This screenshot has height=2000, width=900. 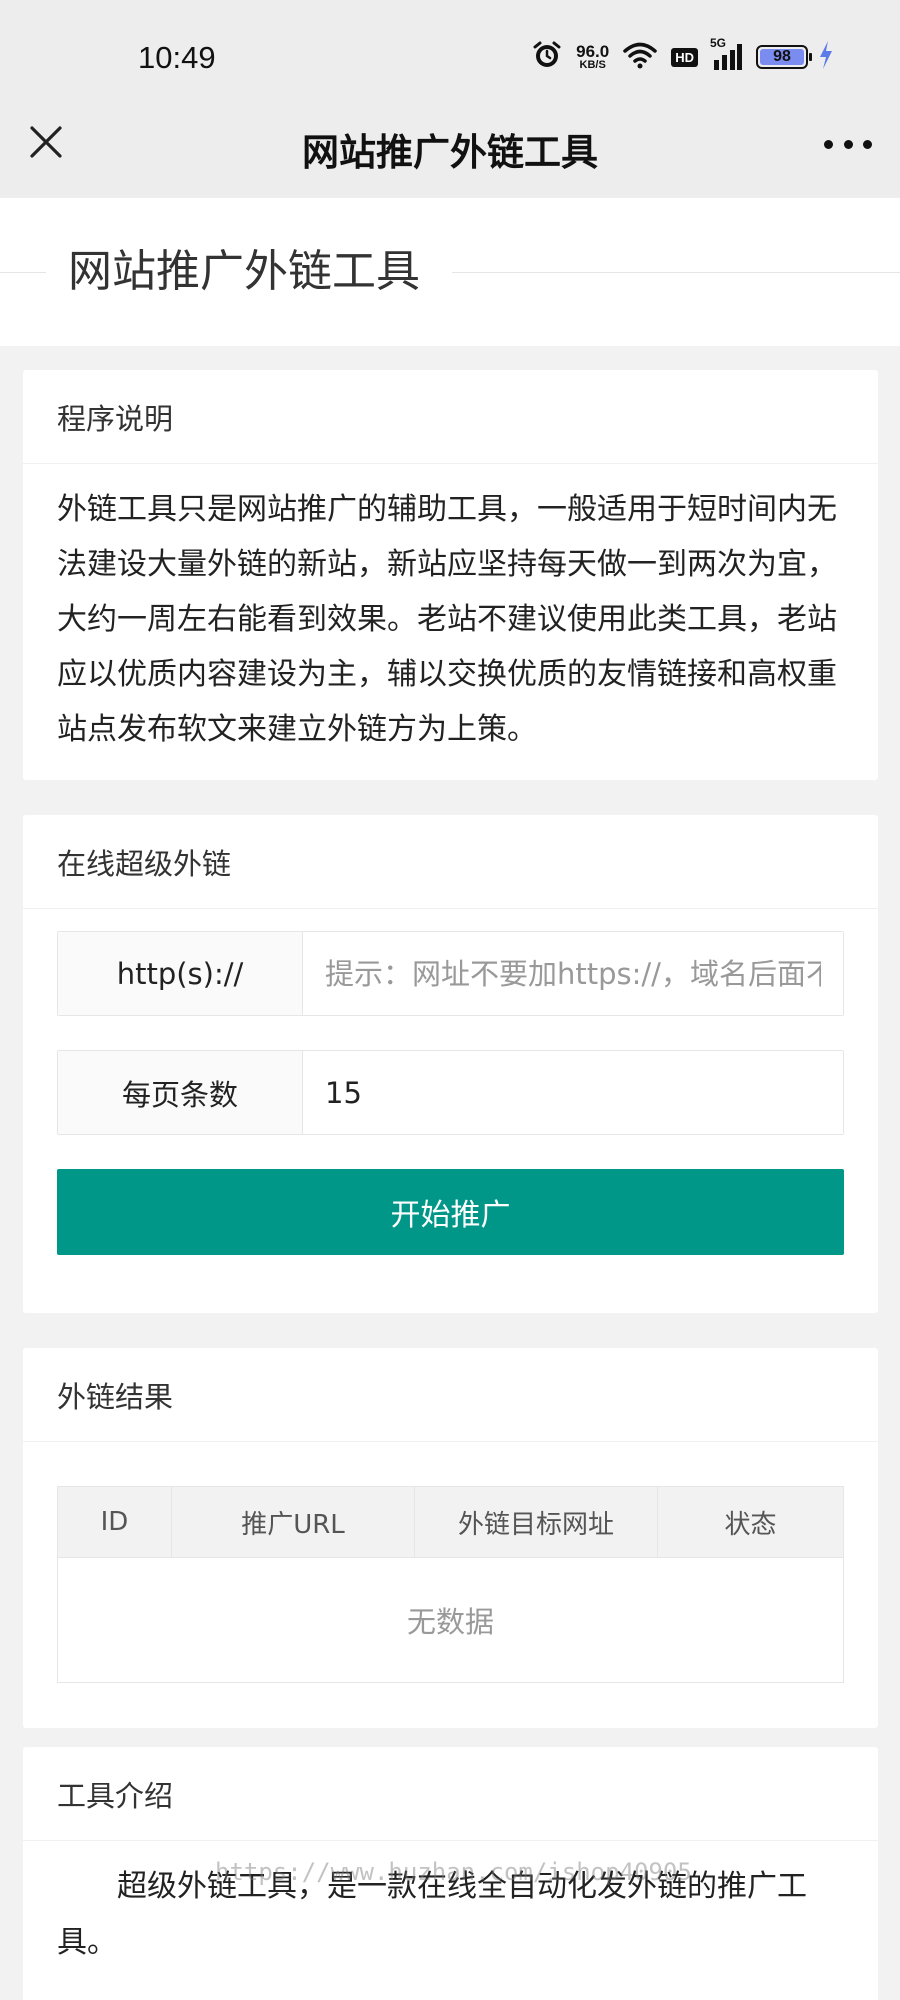 I want to click on tool-intro-card: 工具介绍 超级外链工具，是一款在线全自动化发外链的推广工具。, so click(x=450, y=1873).